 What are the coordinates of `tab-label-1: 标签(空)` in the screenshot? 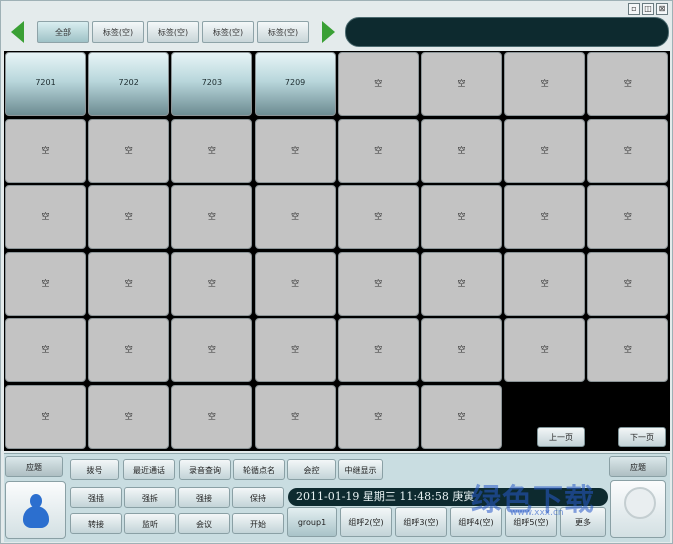 It's located at (118, 32).